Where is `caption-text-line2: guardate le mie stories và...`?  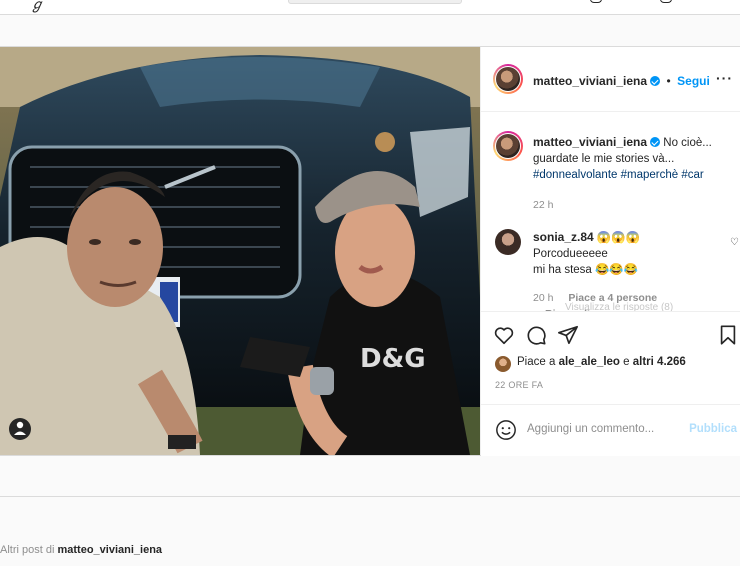 caption-text-line2: guardate le mie stories và... is located at coordinates (604, 159).